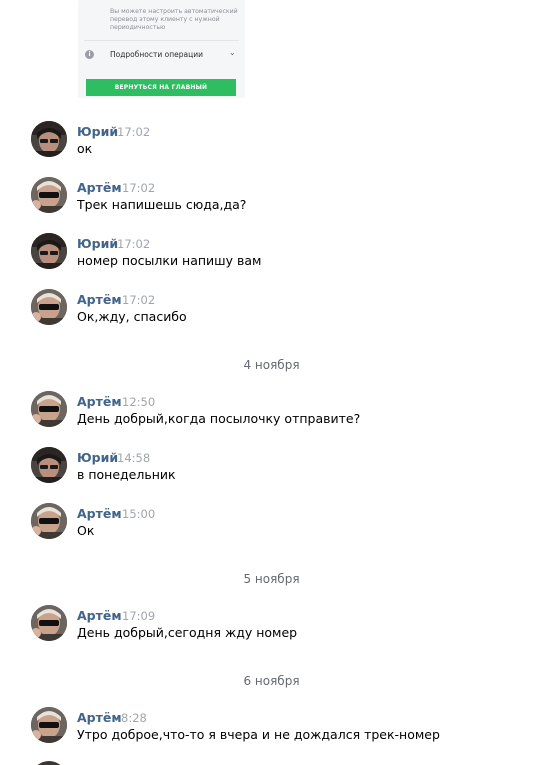  I want to click on message: Артём 17:02 Ок,жду, спасибо, so click(281, 309).